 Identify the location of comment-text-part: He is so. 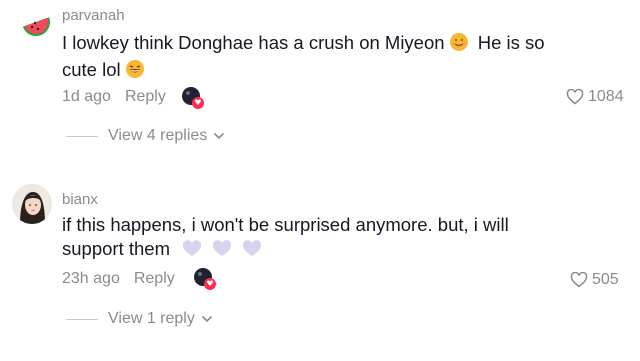
(511, 42).